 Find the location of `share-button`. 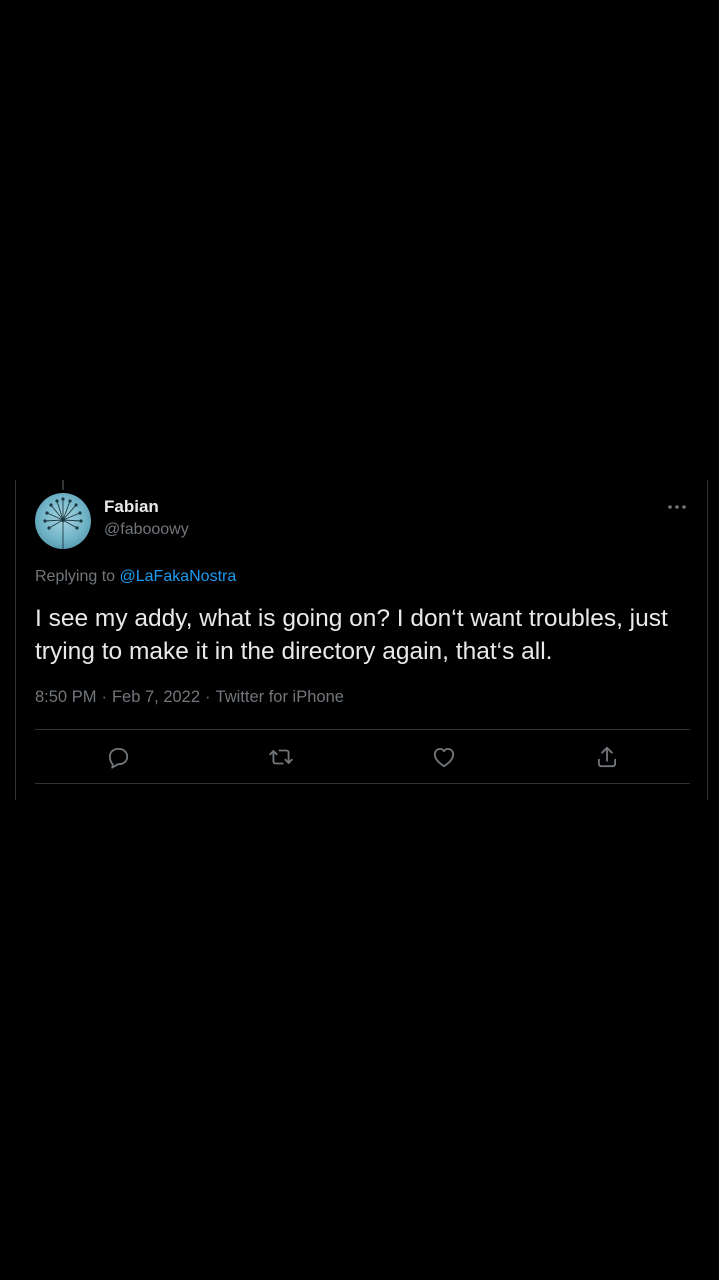

share-button is located at coordinates (607, 757).